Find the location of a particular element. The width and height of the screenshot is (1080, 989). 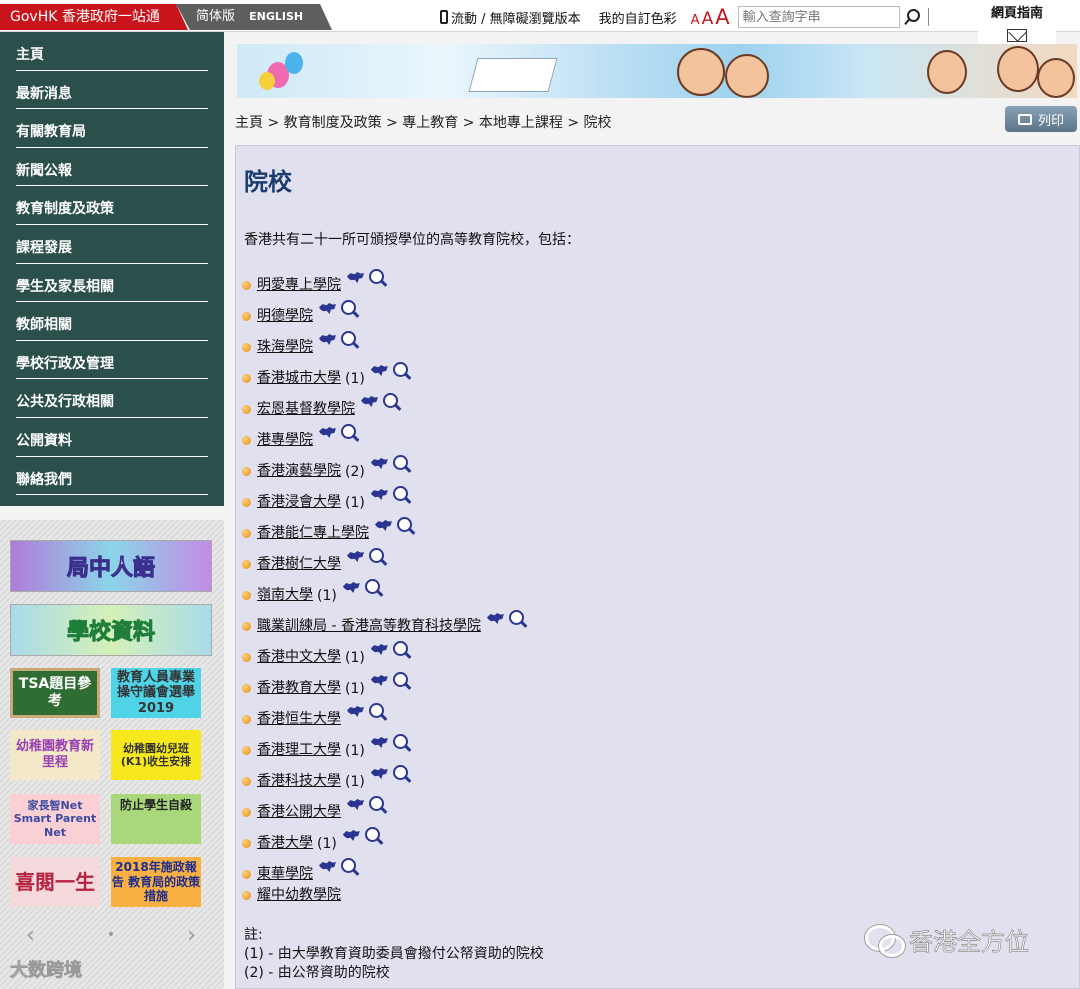

institution-link: 港專學院 is located at coordinates (285, 439).